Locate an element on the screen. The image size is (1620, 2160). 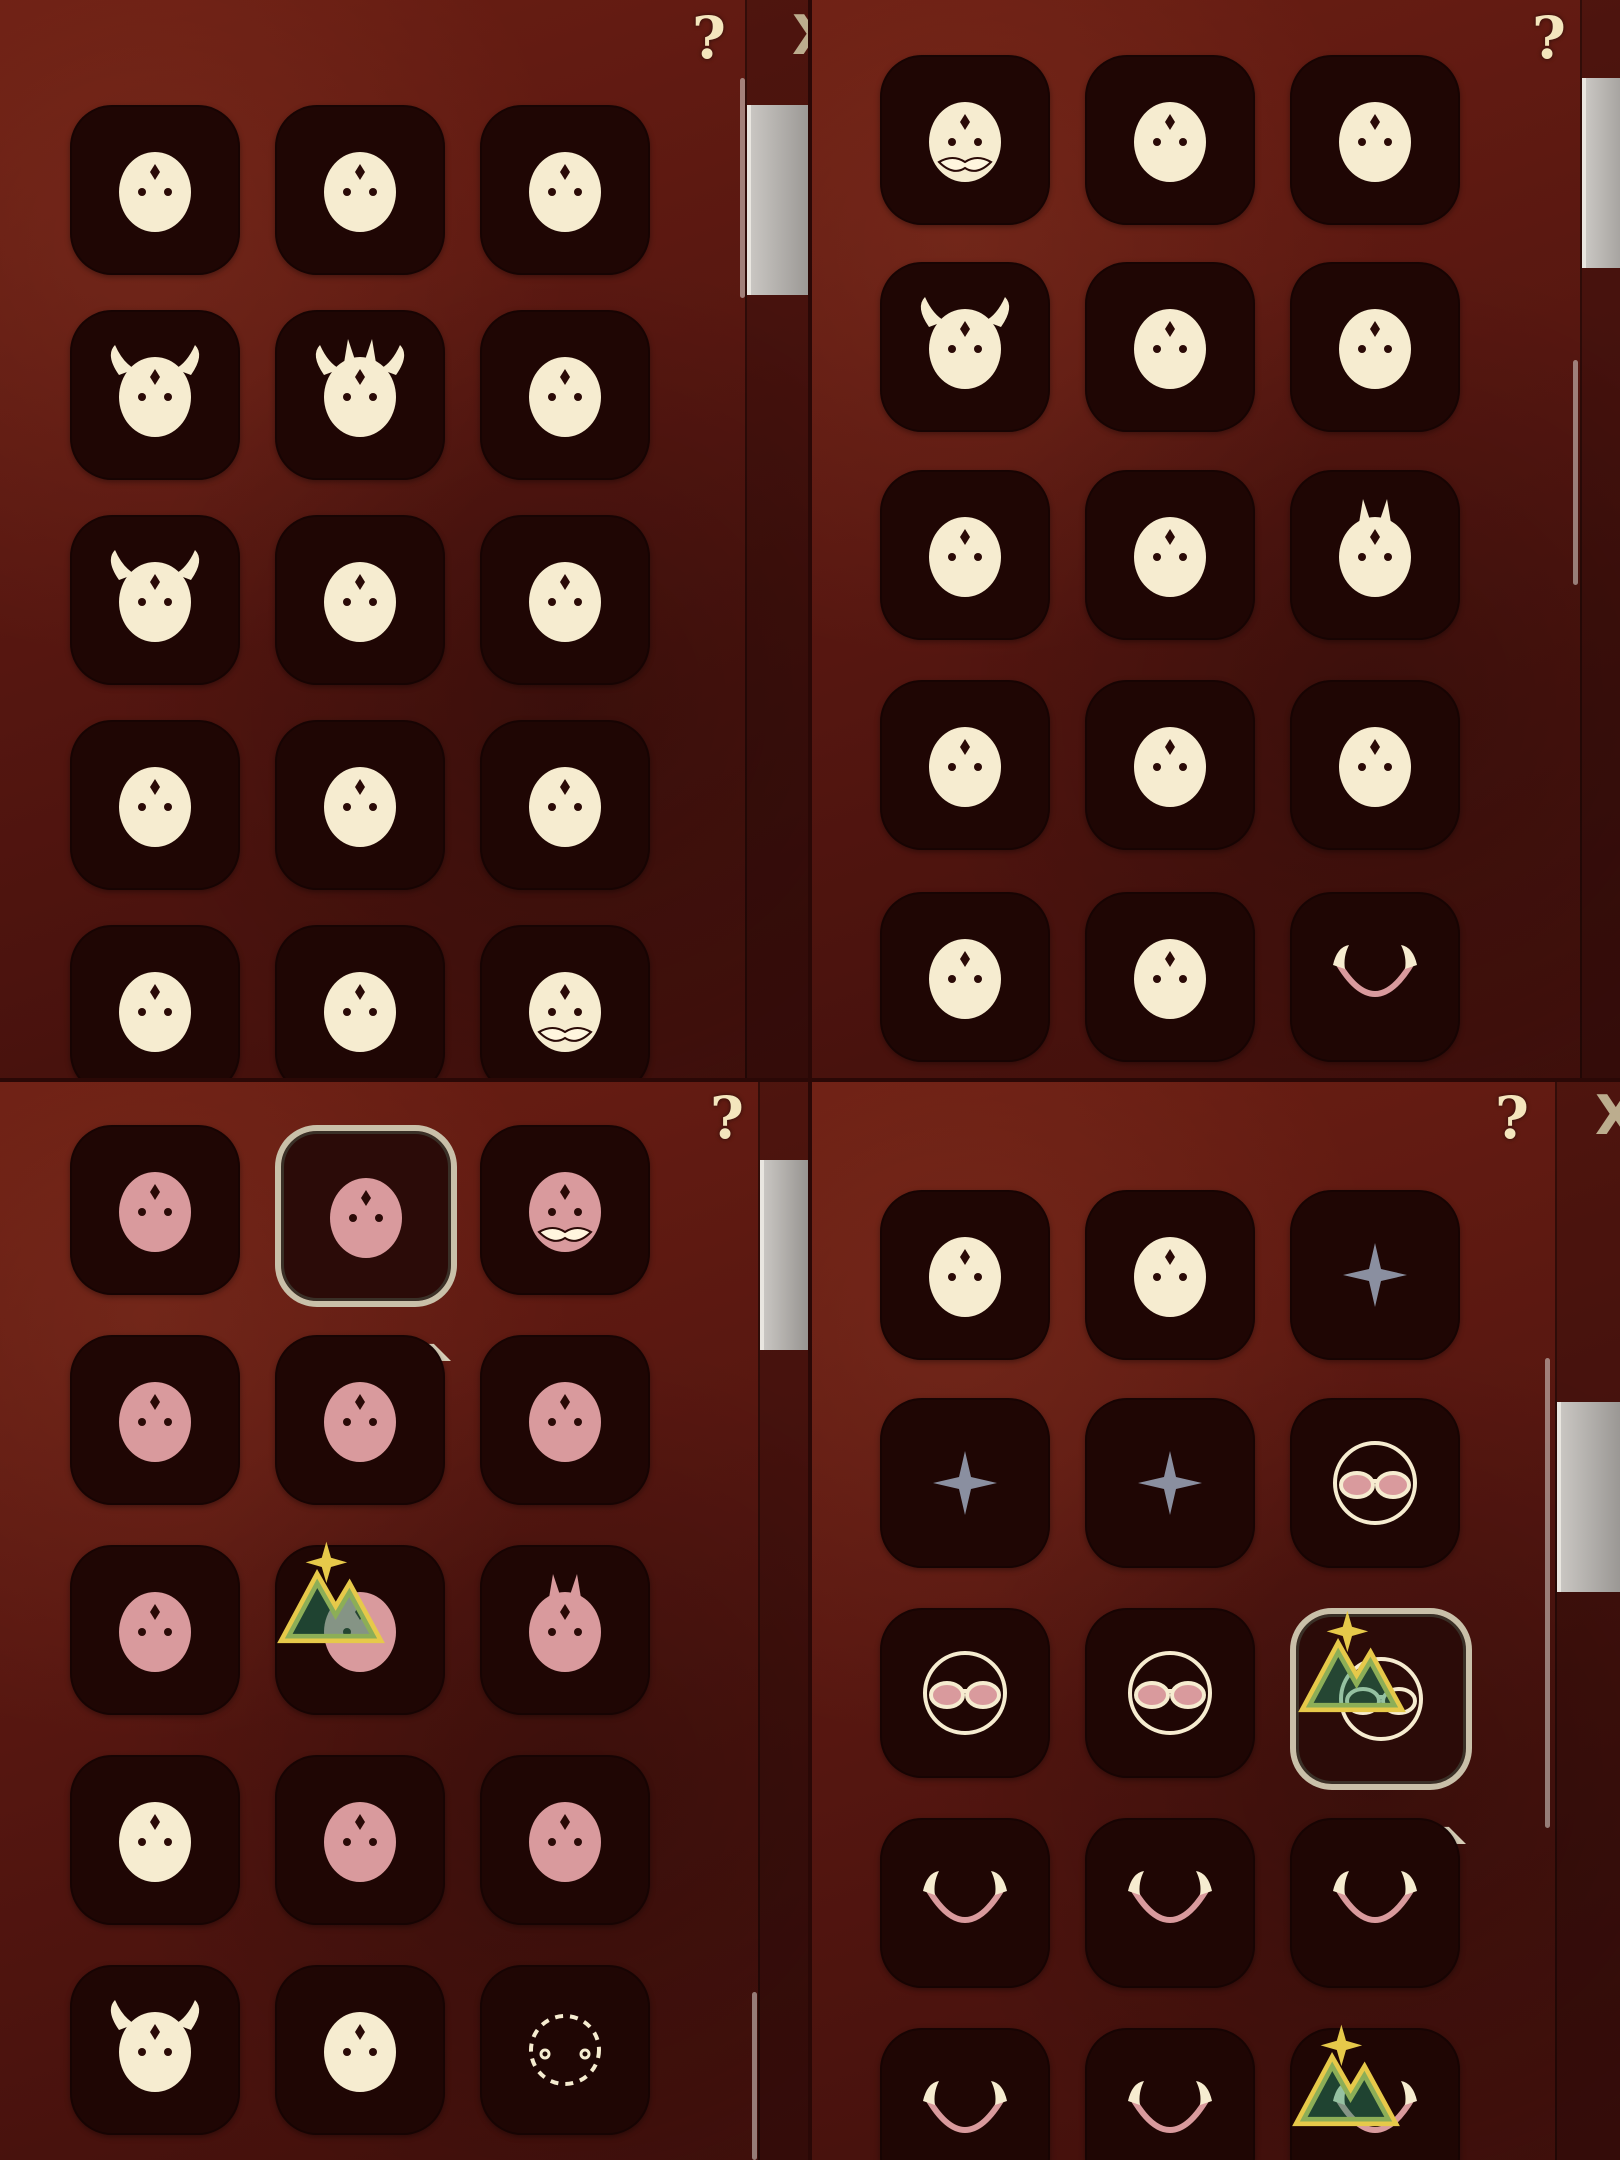
warrior-pink-mask-icon is located at coordinates (155, 1632).